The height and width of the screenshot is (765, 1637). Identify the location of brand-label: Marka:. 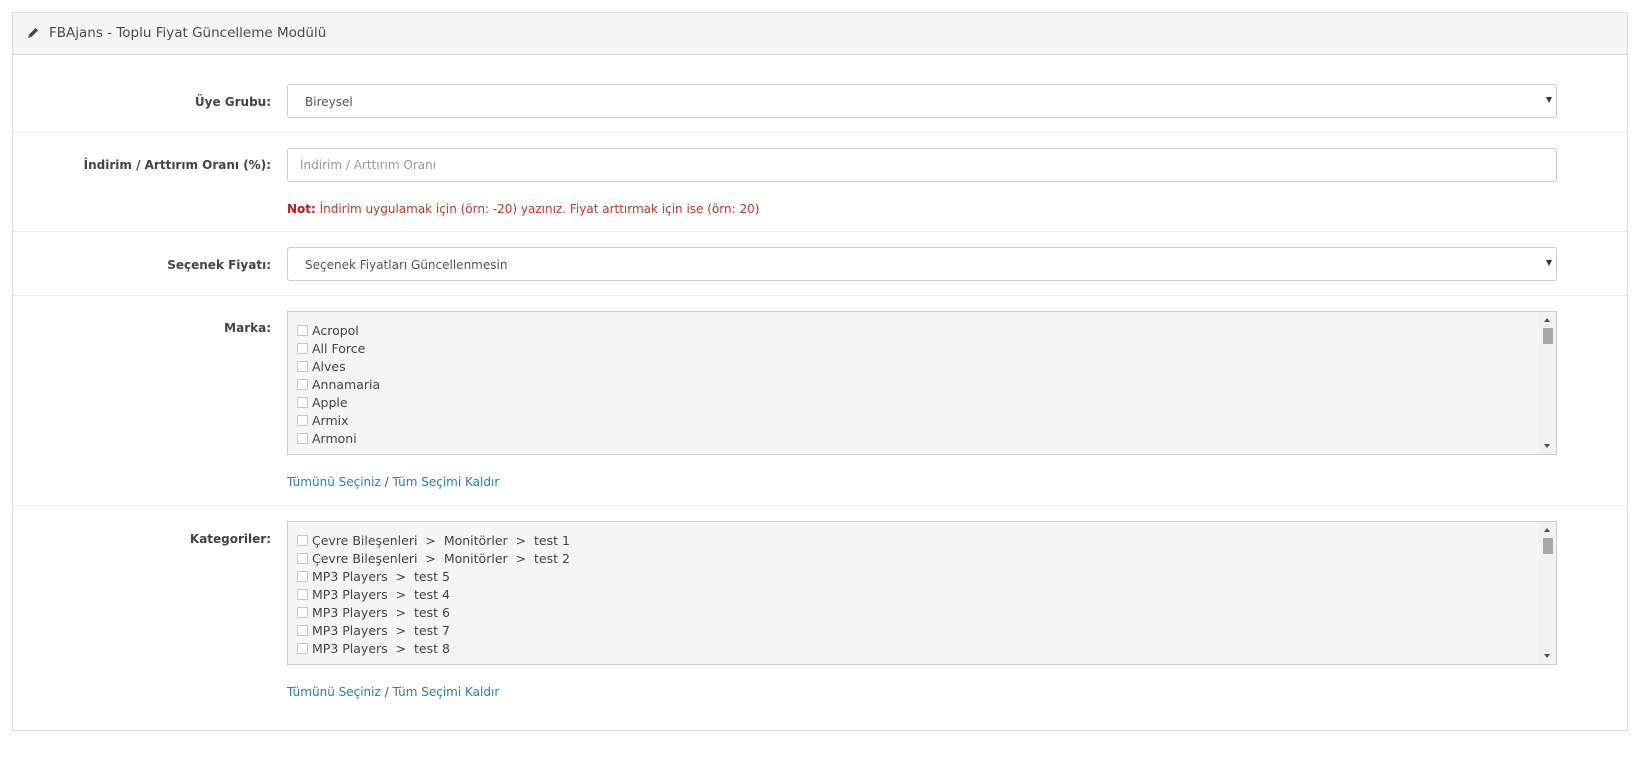
(247, 328).